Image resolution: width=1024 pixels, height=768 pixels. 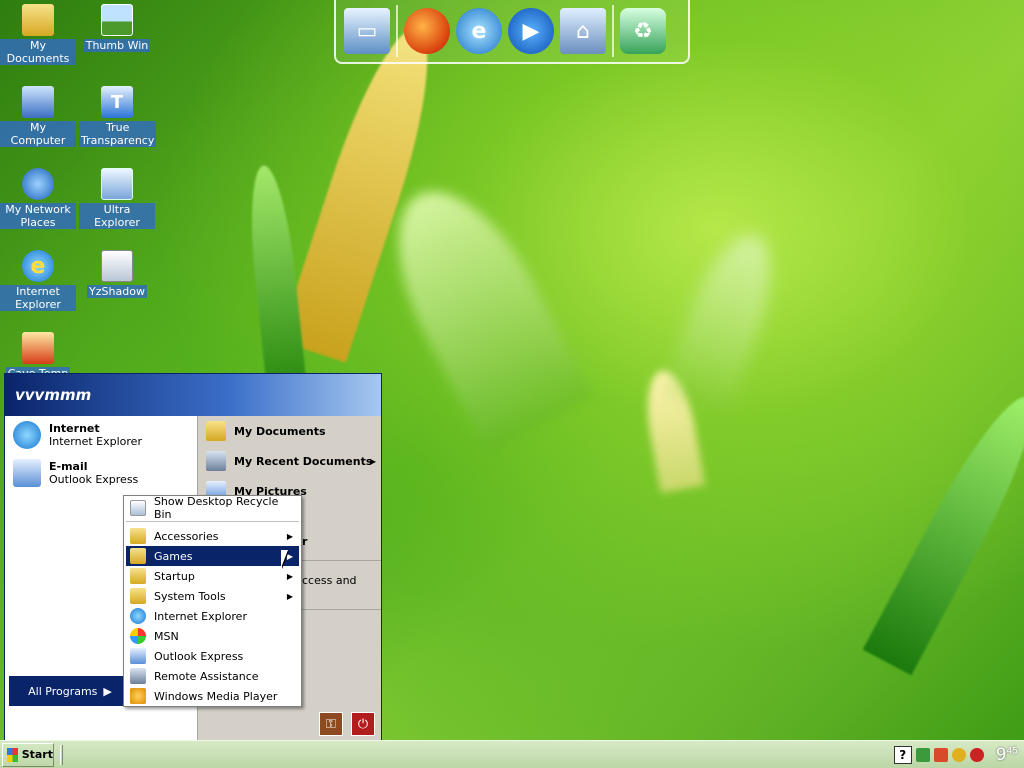 I want to click on submenu-item-label: MSN, so click(x=166, y=636).